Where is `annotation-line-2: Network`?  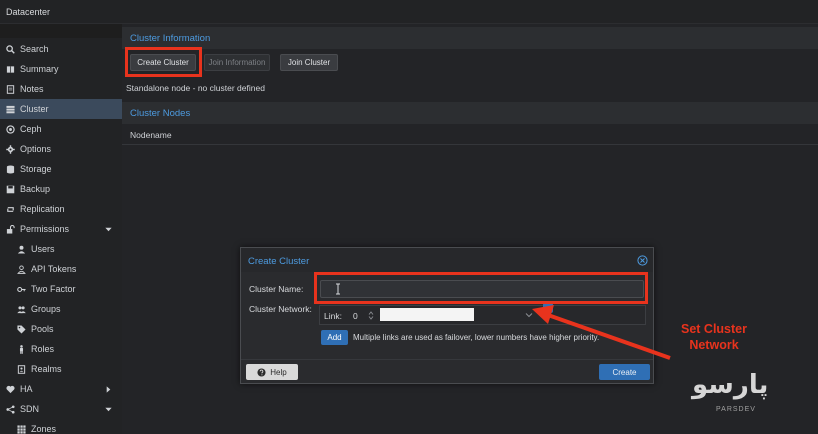
annotation-line-2: Network is located at coordinates (714, 345).